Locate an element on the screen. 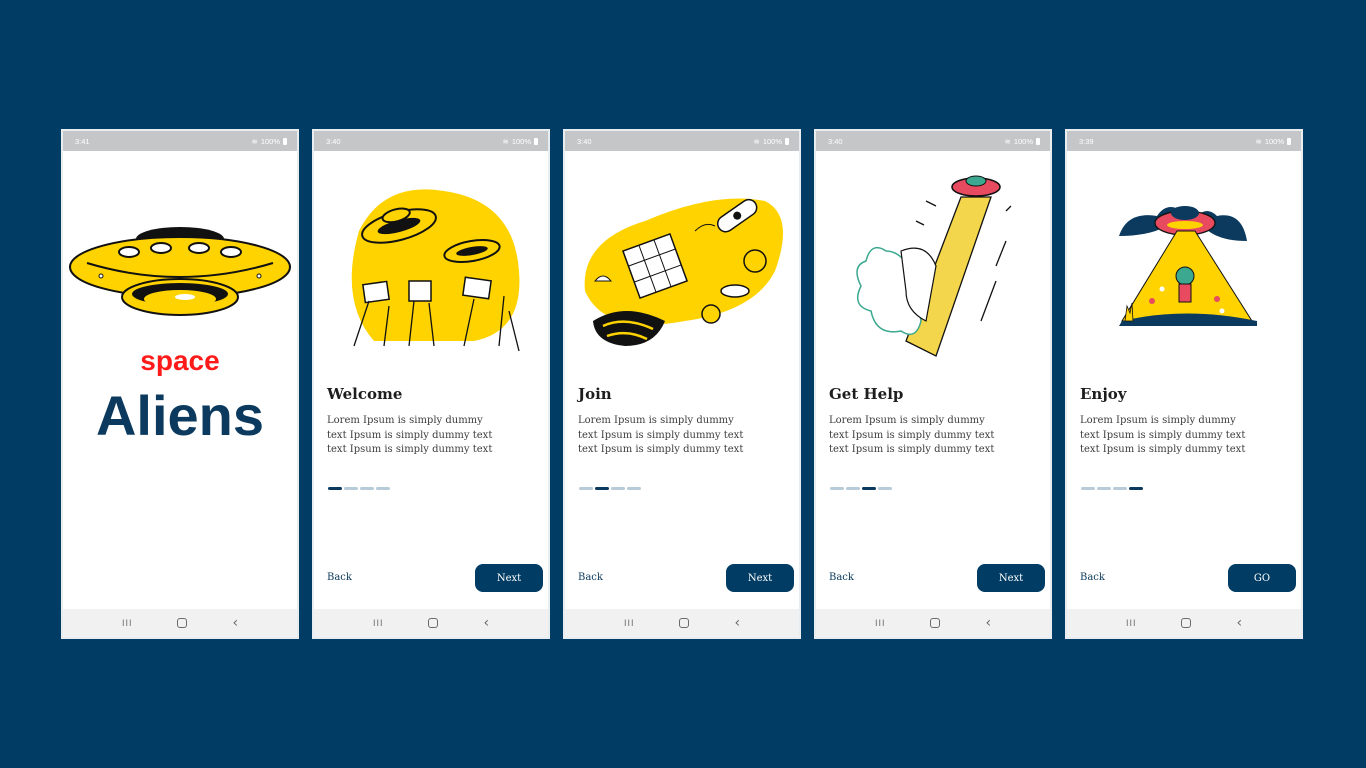 The height and width of the screenshot is (768, 1366). page-title: Join is located at coordinates (595, 394).